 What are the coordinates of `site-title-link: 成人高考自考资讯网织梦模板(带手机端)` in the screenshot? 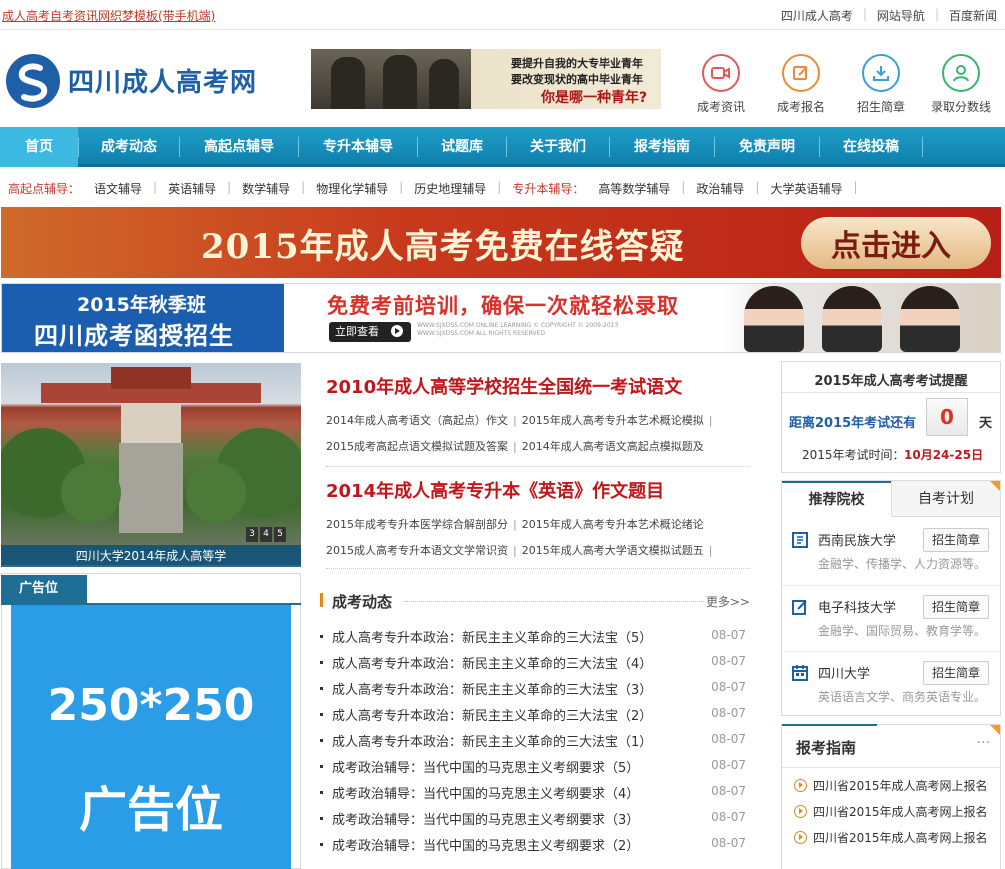 It's located at (108, 15).